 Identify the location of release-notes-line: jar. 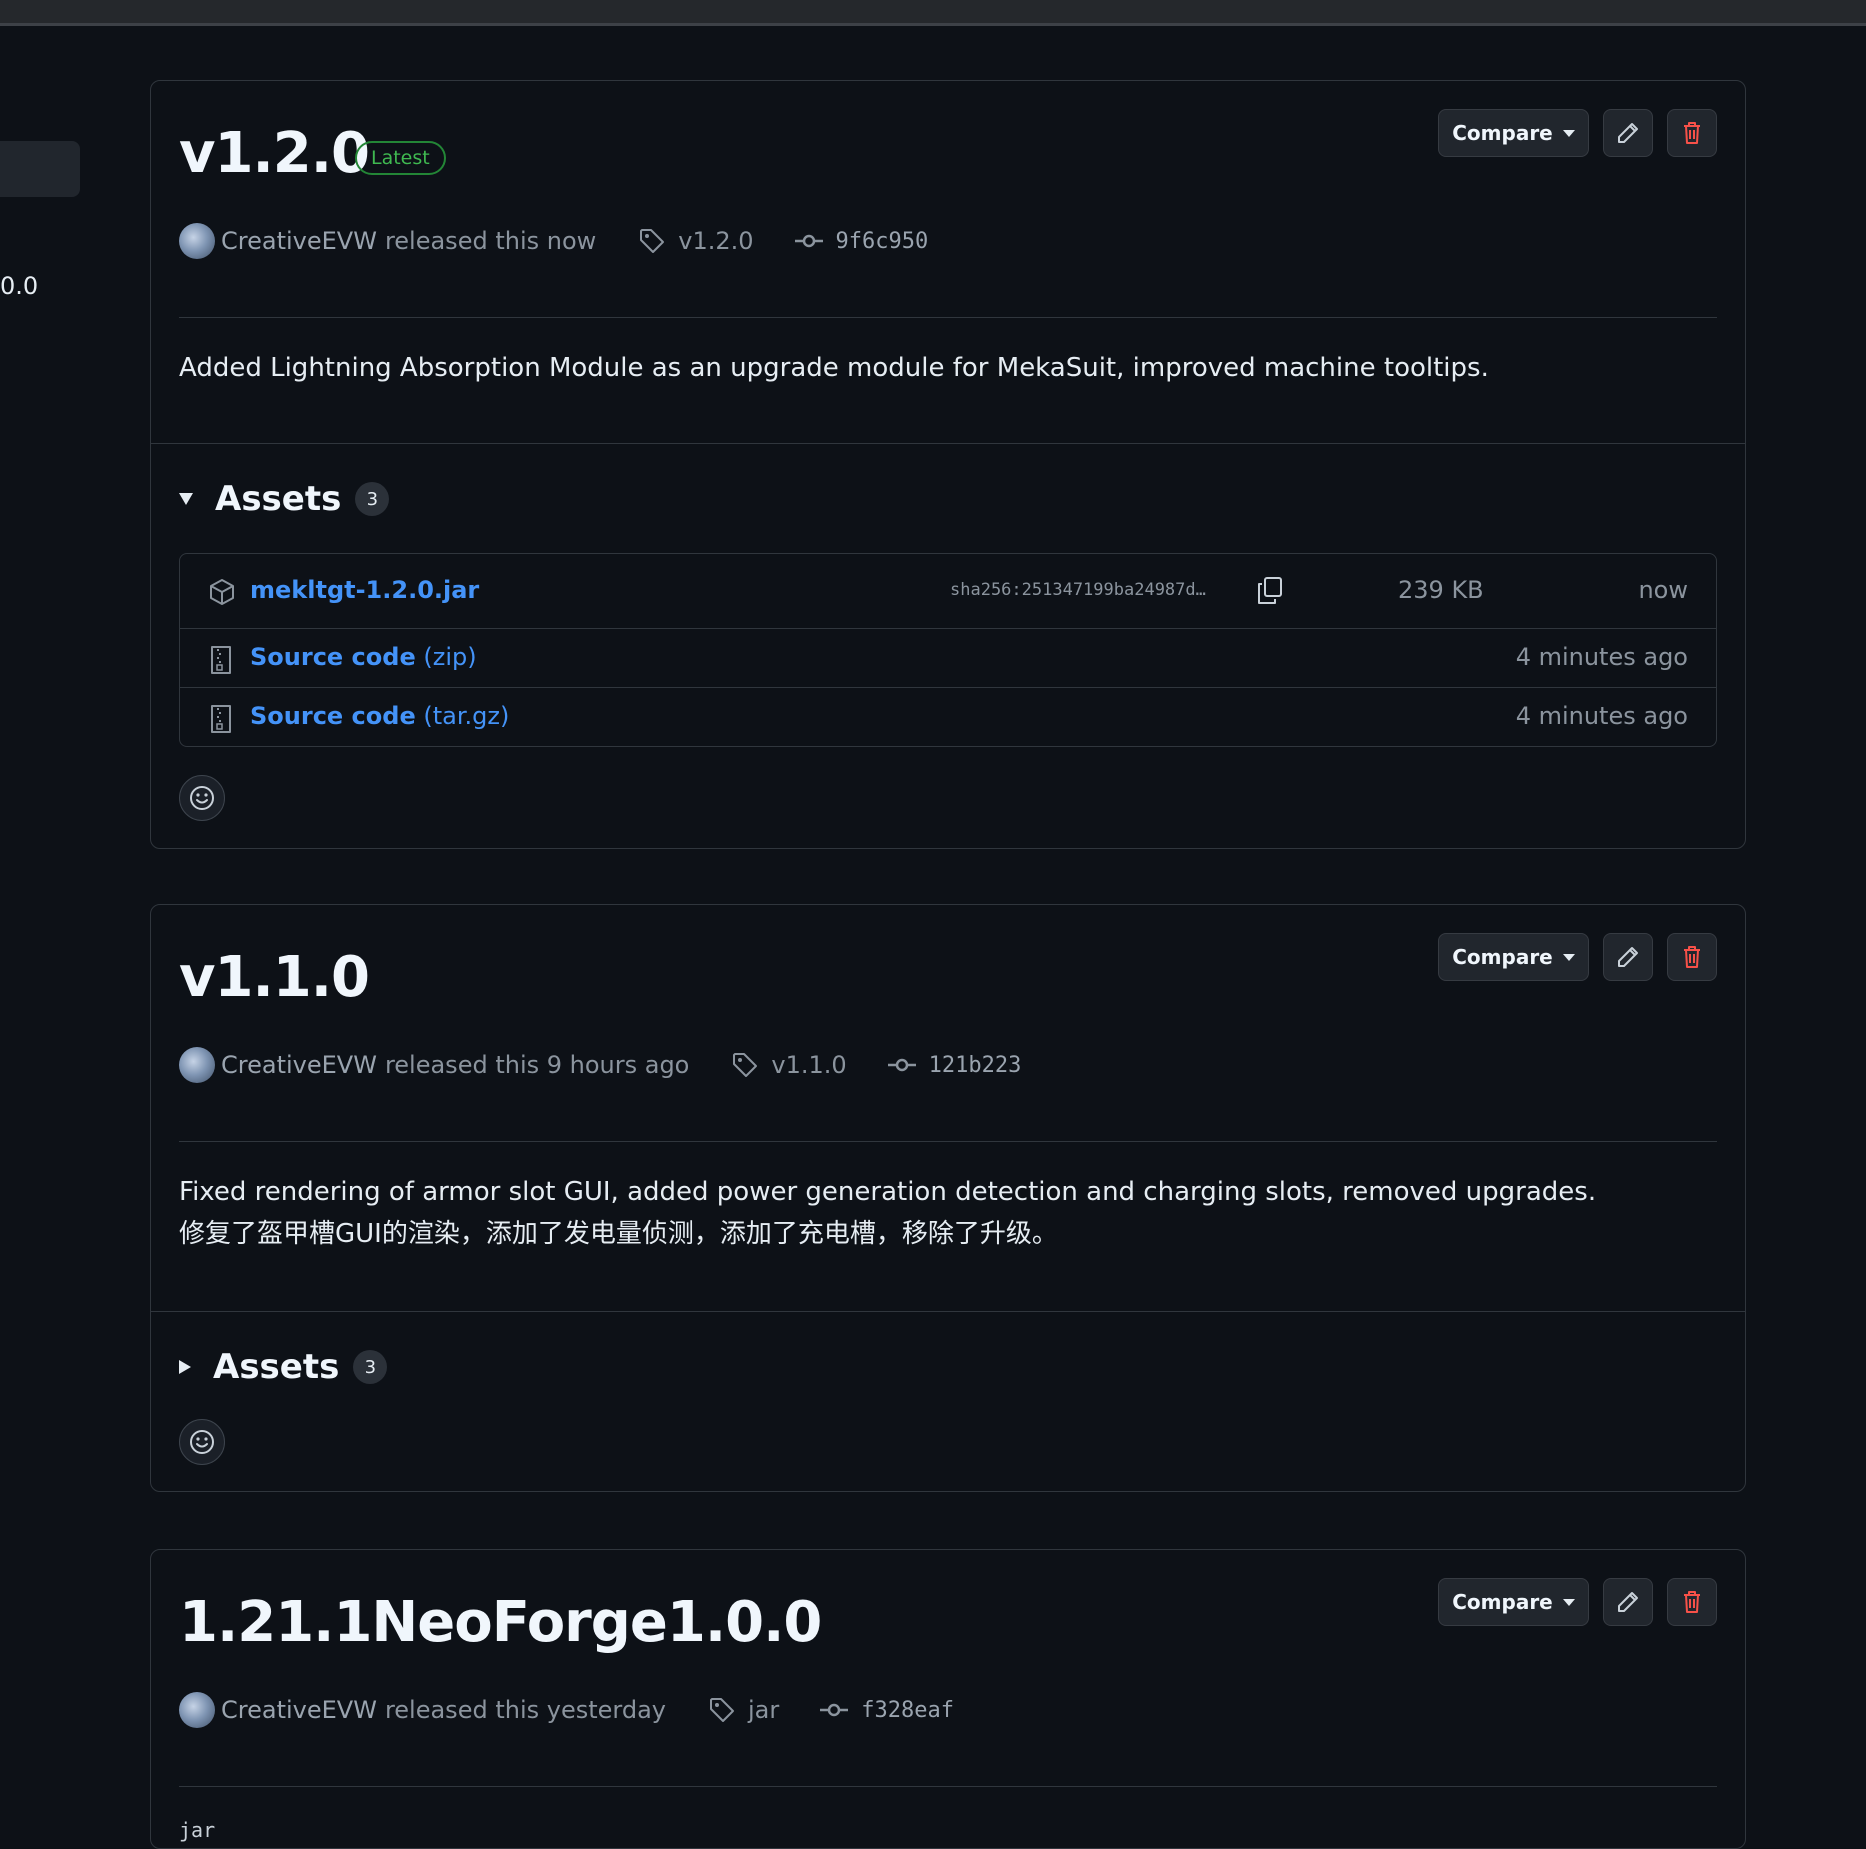
(197, 1830).